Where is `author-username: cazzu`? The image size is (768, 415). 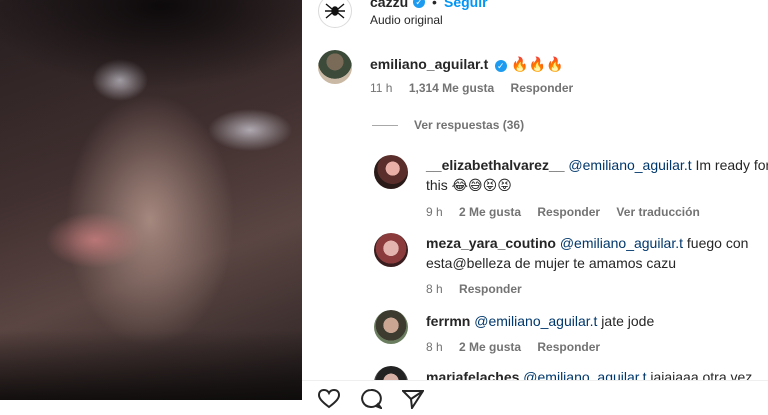 author-username: cazzu is located at coordinates (389, 5).